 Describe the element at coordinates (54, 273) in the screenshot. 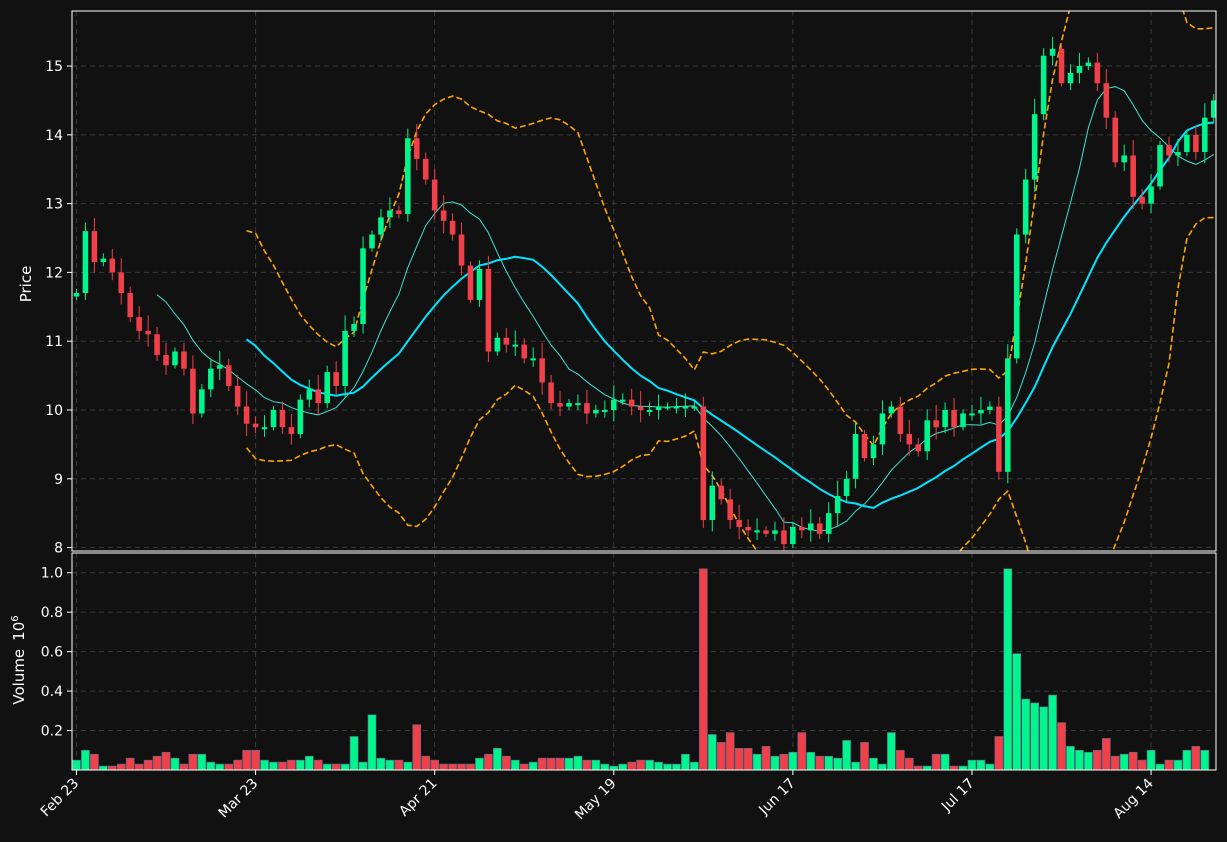

I see `price-tick-label: 12` at that location.